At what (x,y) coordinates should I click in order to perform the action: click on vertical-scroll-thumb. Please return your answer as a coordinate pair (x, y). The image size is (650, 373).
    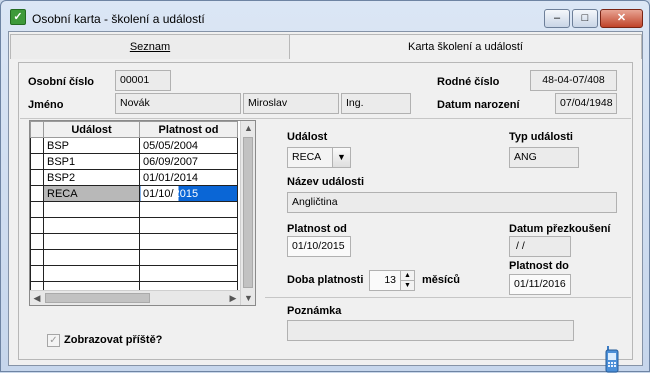
    Looking at the image, I should click on (248, 212).